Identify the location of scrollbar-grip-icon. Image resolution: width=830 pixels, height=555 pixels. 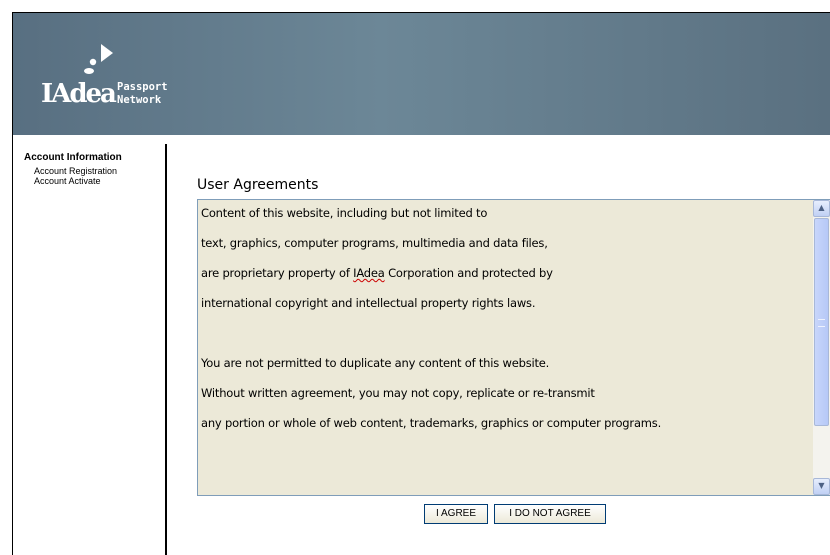
(821, 323).